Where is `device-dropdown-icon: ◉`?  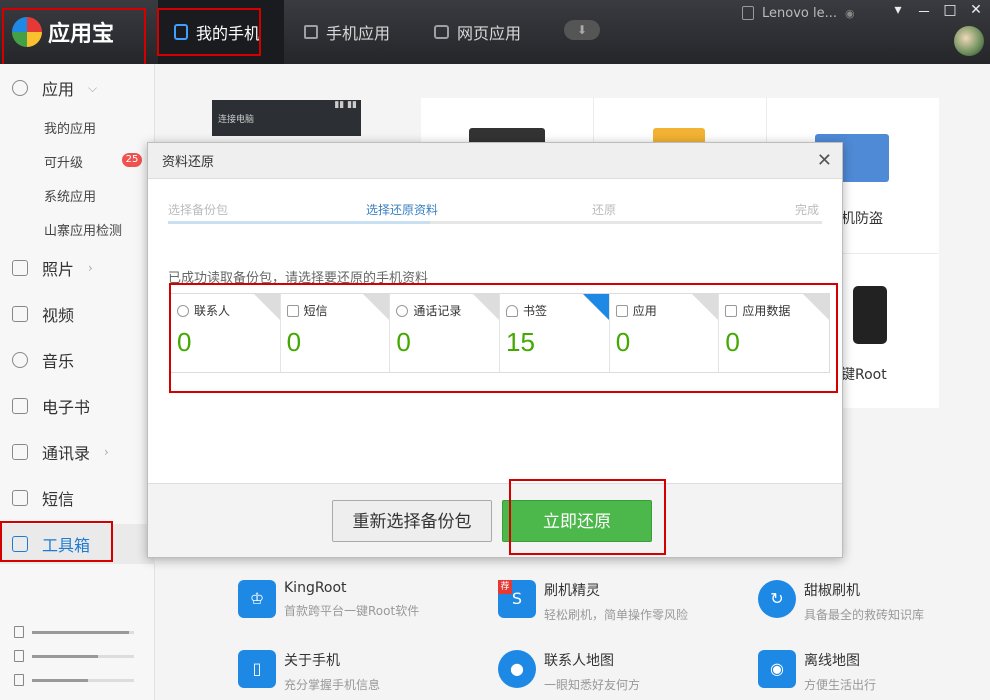 device-dropdown-icon: ◉ is located at coordinates (850, 13).